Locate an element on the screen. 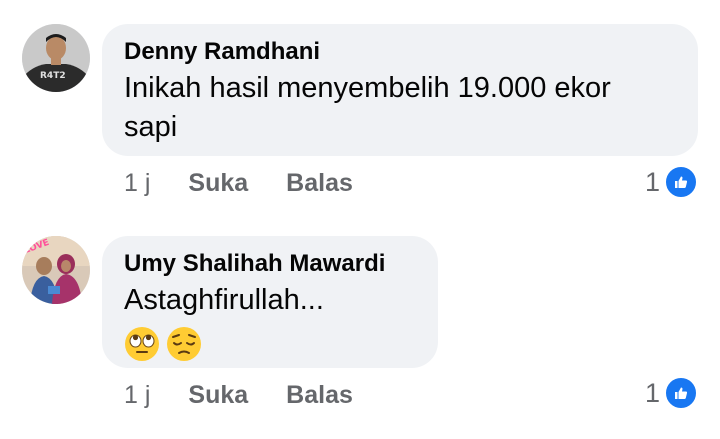 This screenshot has height=439, width=720. avatar-umy-shalihah-mawardi: LOVE is located at coordinates (56, 270).